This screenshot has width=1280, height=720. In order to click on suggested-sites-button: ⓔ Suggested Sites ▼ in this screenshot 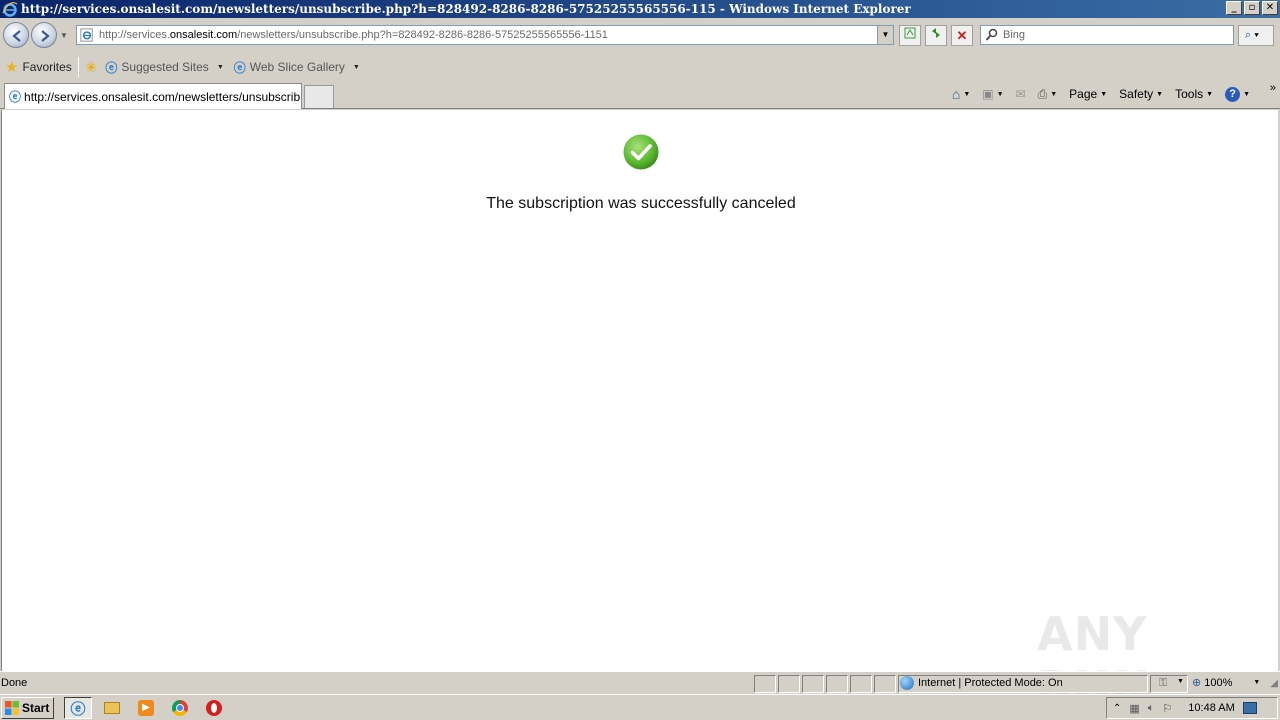, I will do `click(164, 67)`.